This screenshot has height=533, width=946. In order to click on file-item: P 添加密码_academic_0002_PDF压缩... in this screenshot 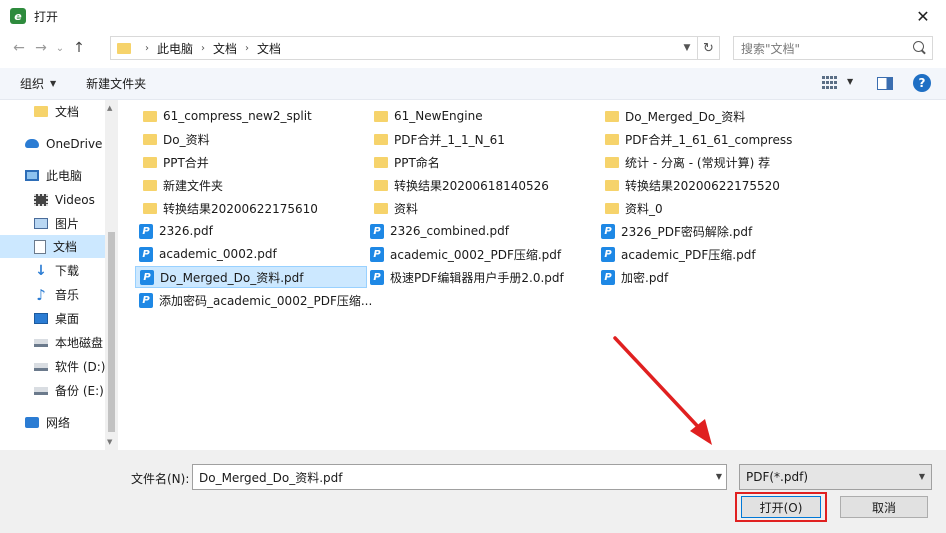, I will do `click(253, 300)`.